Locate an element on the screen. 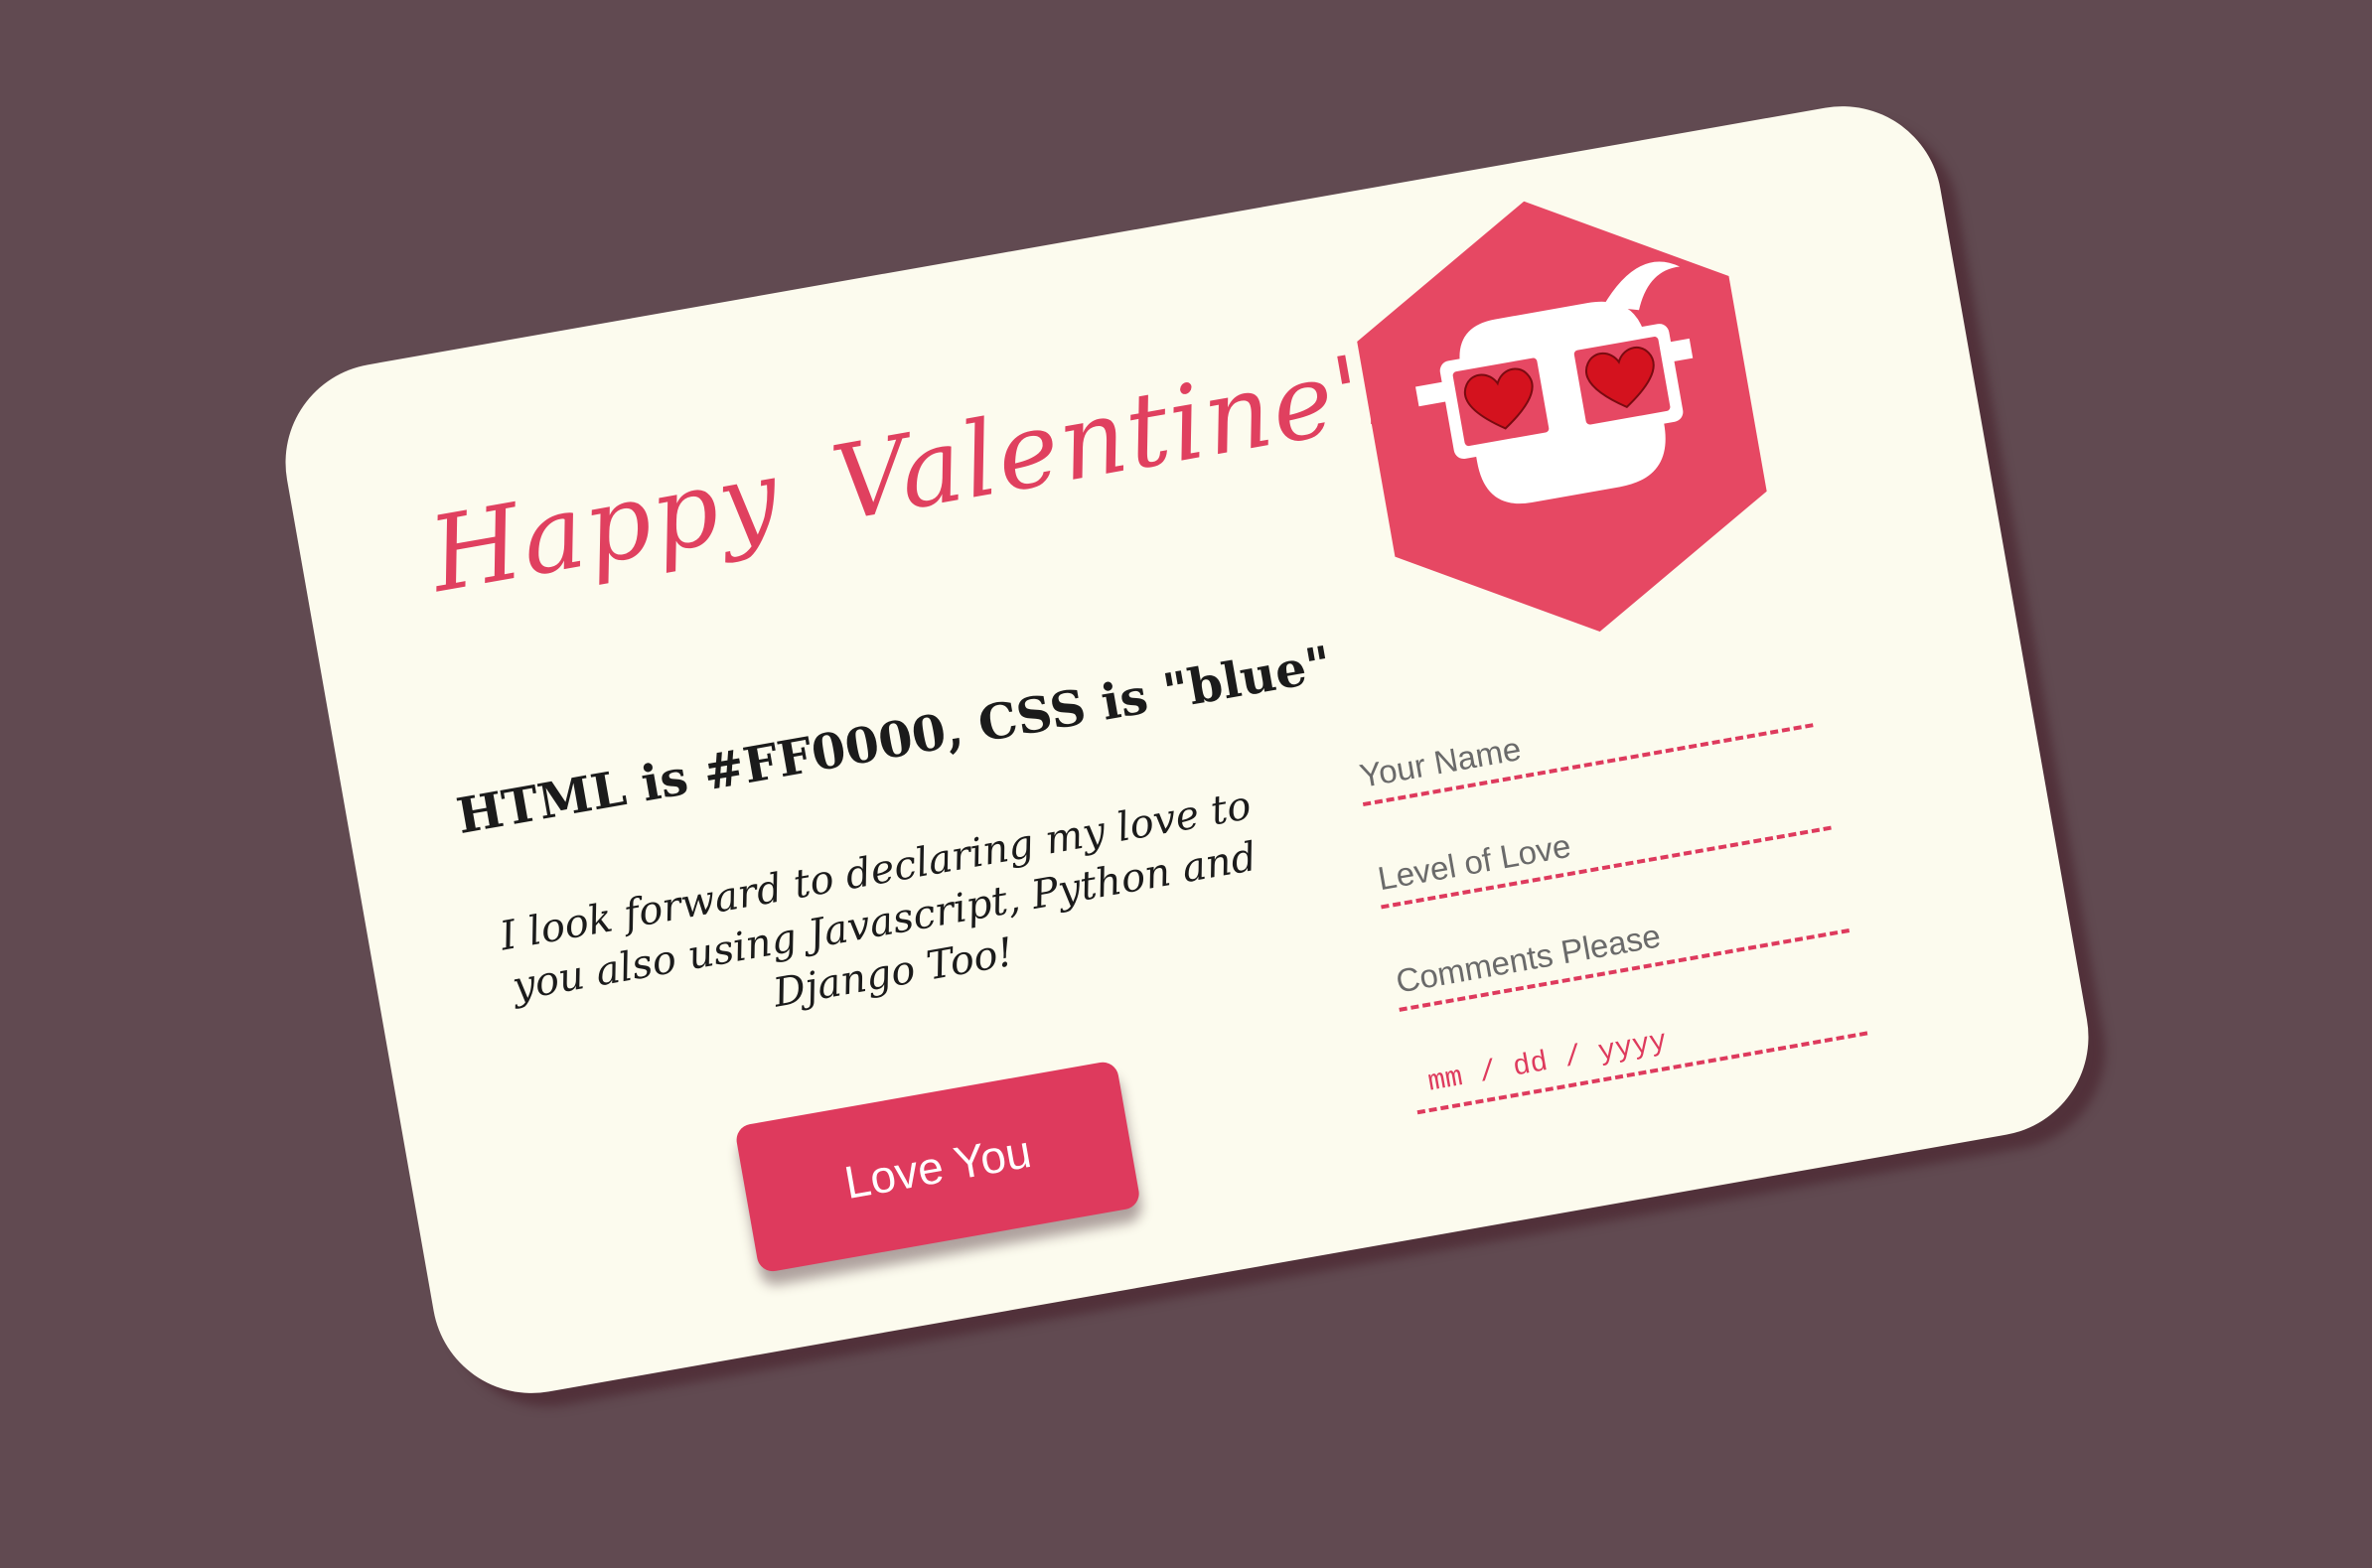  love-you-button: Love You is located at coordinates (938, 1167).